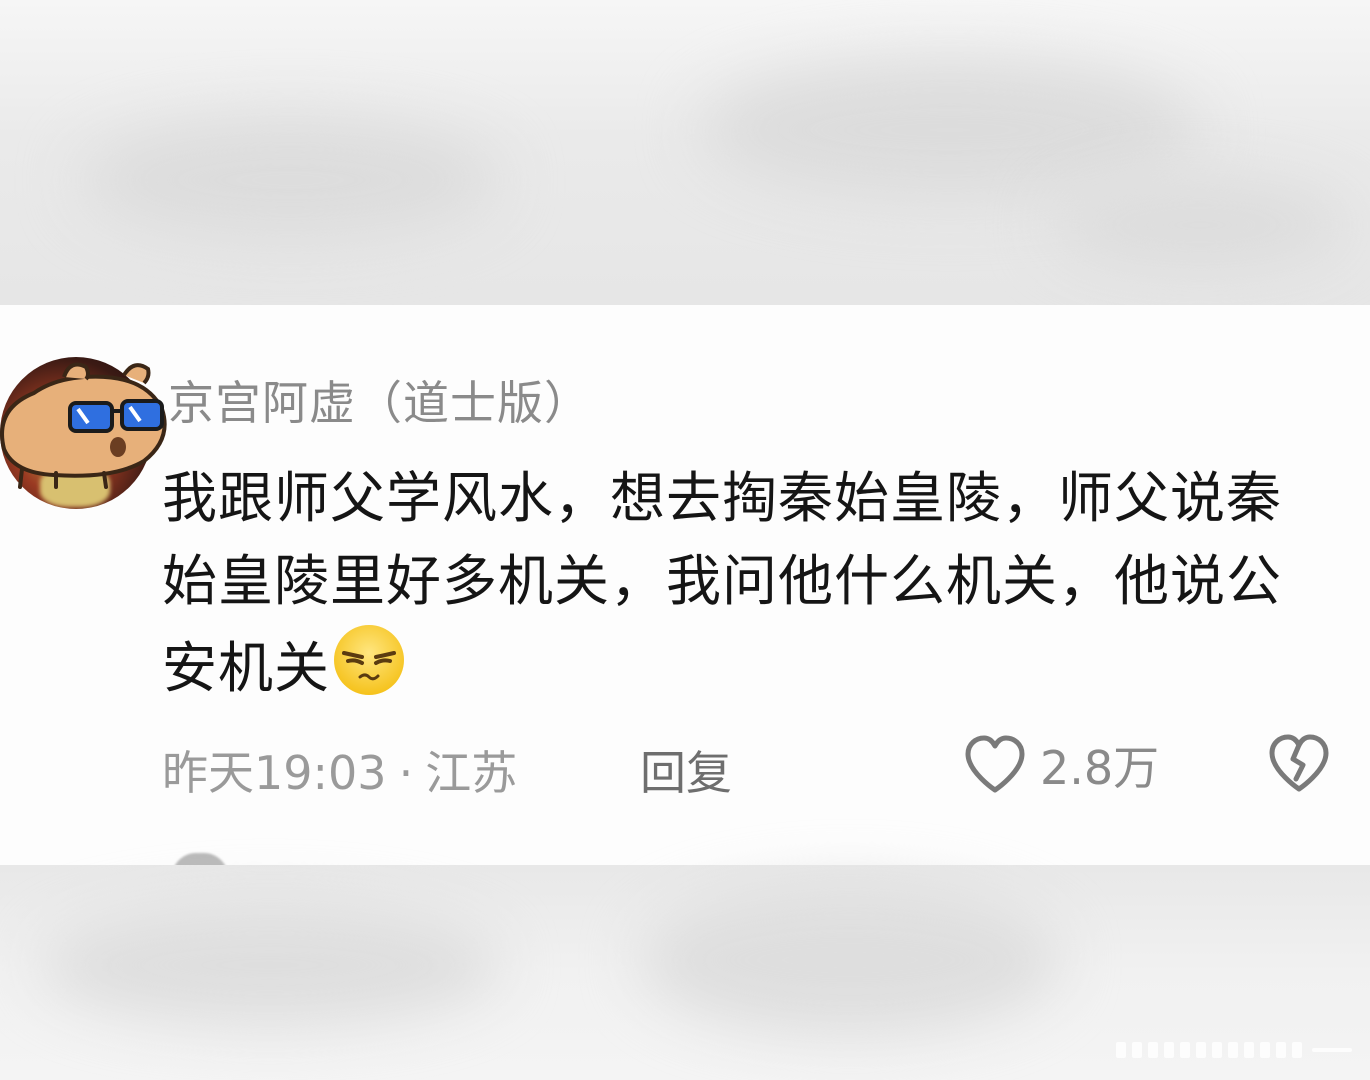  I want to click on comment-location: 江苏, so click(471, 773).